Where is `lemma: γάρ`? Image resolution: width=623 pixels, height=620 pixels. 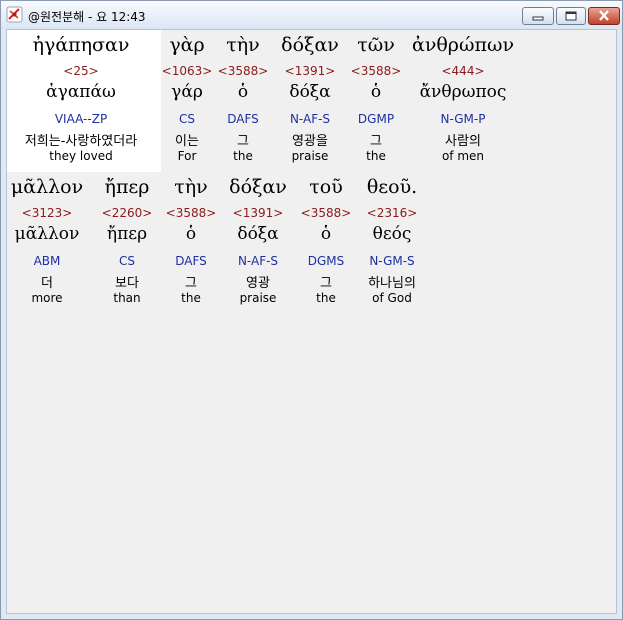
lemma: γάρ is located at coordinates (187, 92).